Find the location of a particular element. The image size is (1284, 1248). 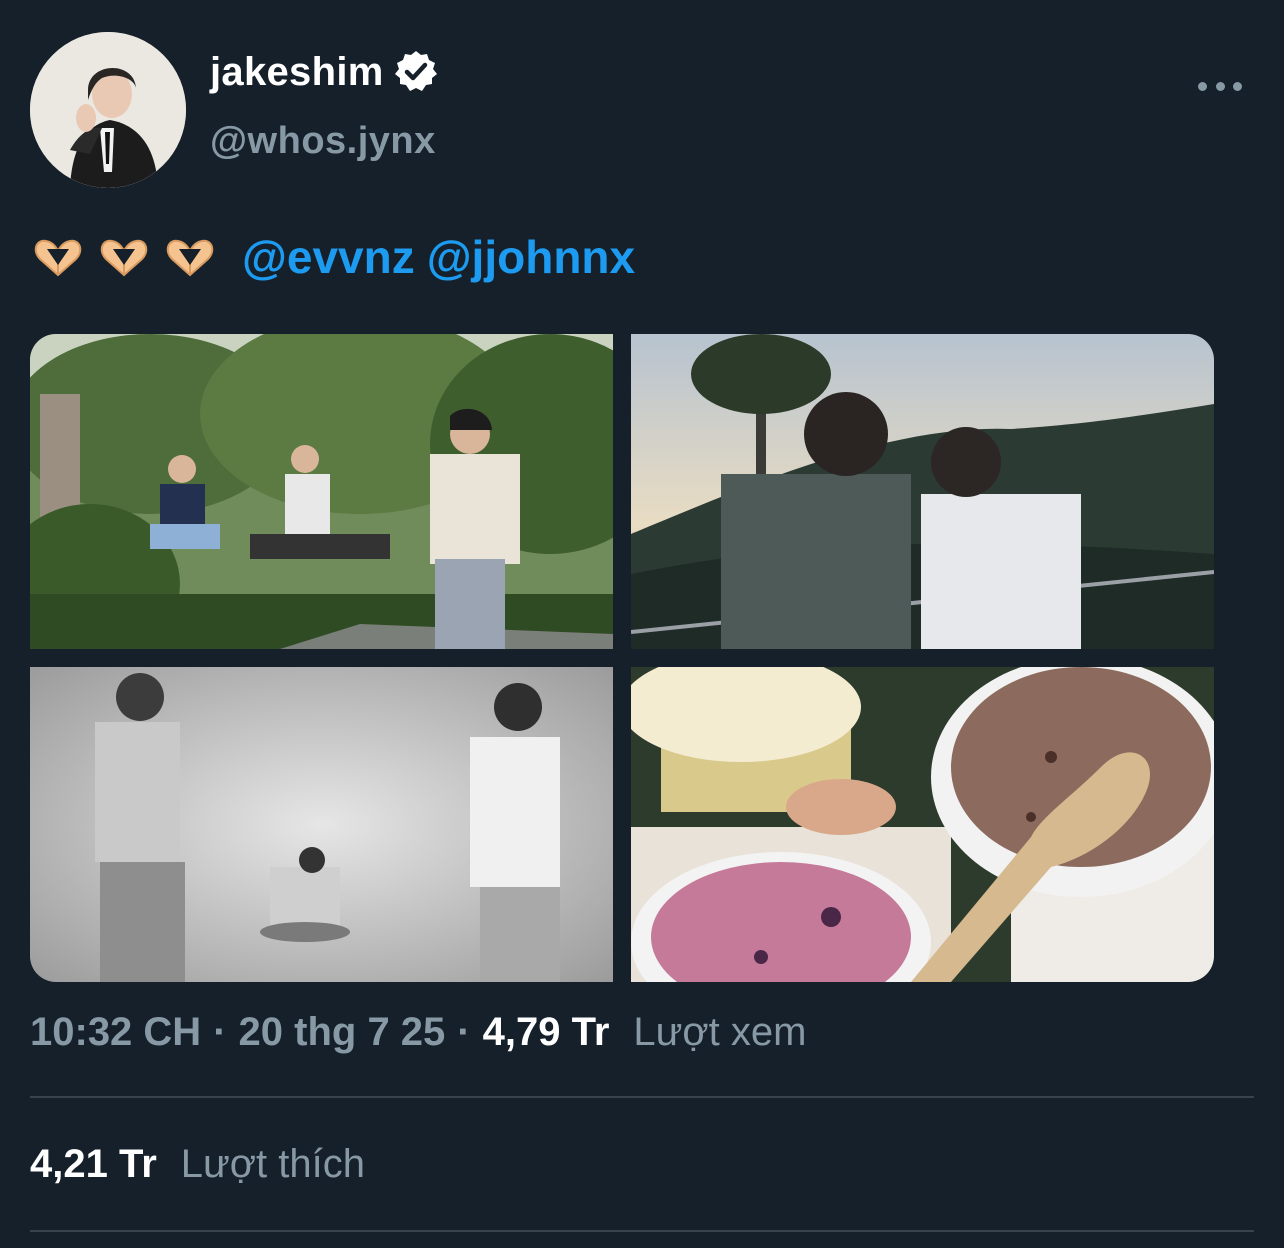

ice-cream-photo-icon is located at coordinates (922, 824).